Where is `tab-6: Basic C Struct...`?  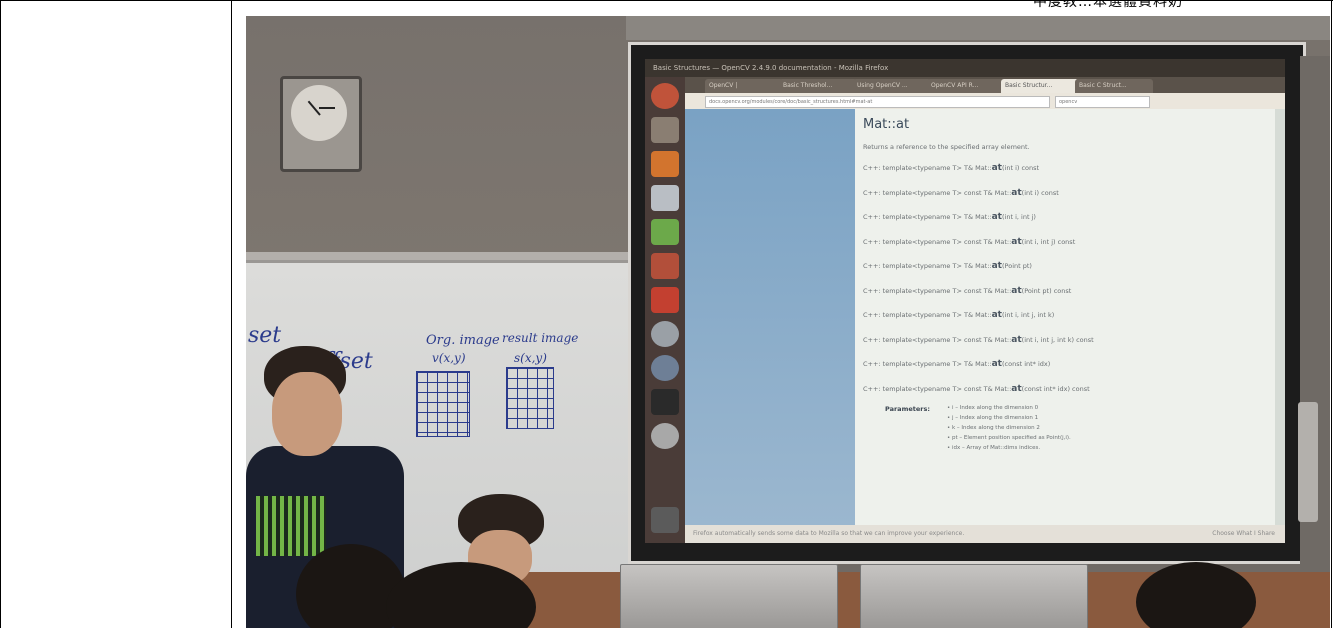 tab-6: Basic C Struct... is located at coordinates (1114, 86).